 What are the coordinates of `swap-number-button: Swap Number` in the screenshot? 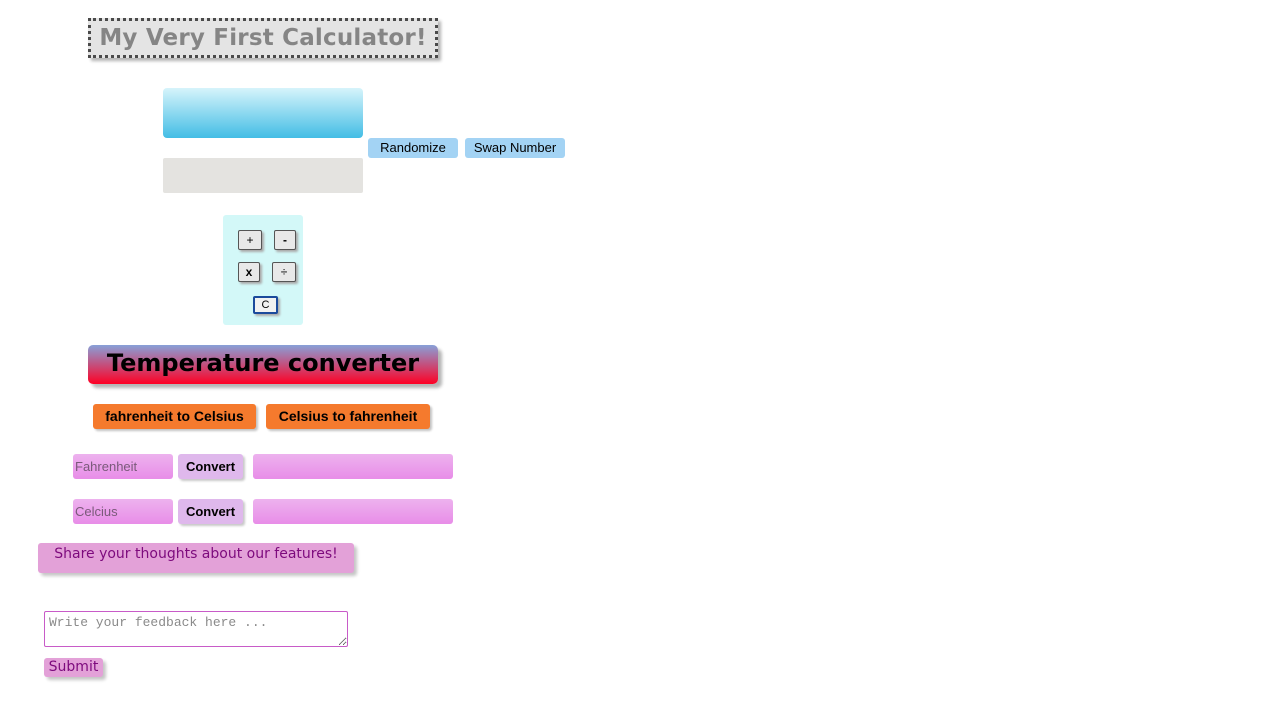 It's located at (515, 148).